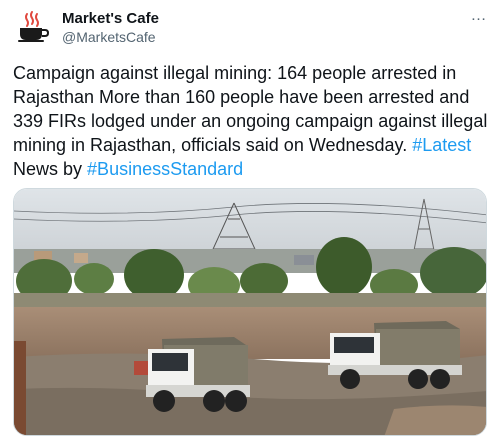 Image resolution: width=500 pixels, height=441 pixels. I want to click on author-name: Market's Cafe, so click(110, 19).